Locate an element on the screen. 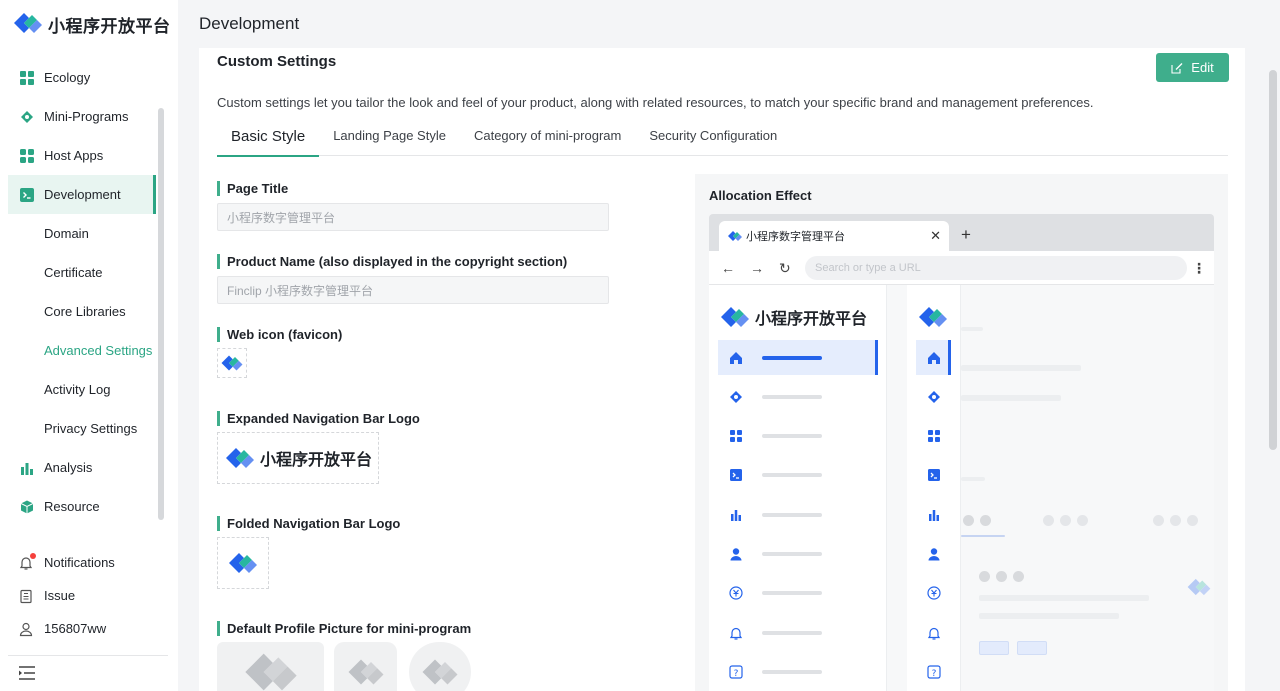  sidebar-item-development: Development is located at coordinates (82, 194).